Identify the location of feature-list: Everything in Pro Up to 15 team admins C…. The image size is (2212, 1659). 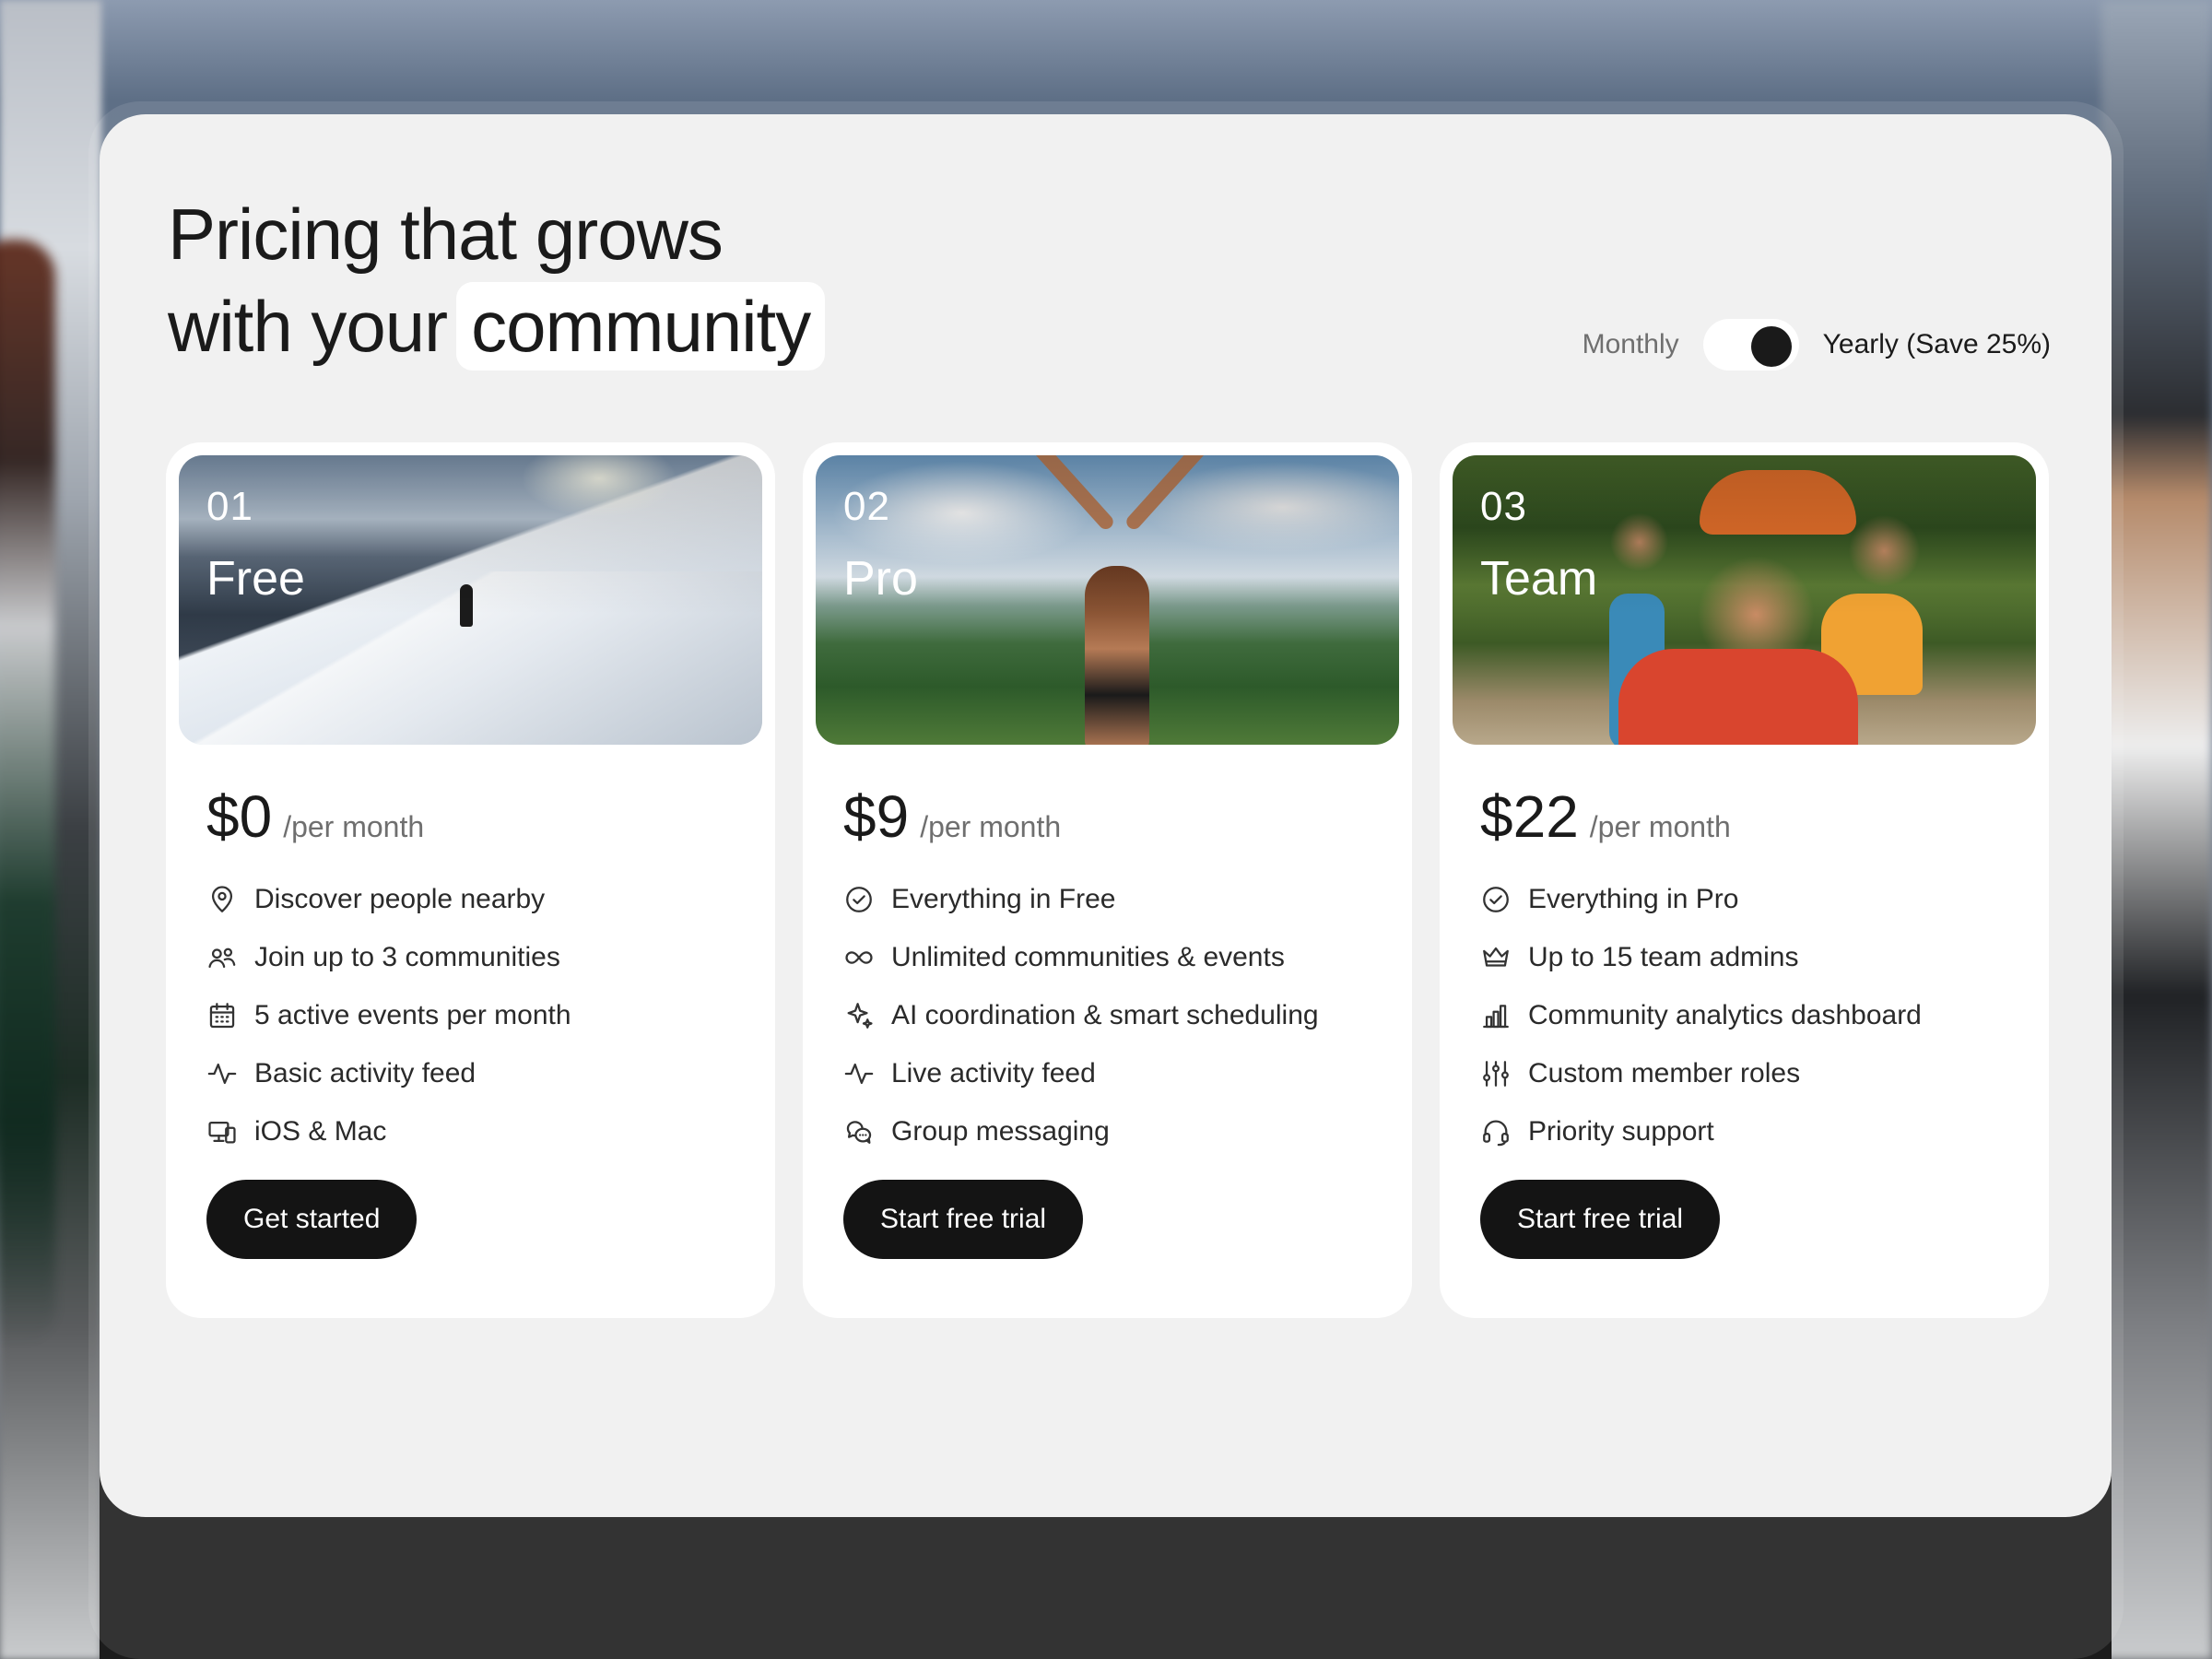
(1758, 1015).